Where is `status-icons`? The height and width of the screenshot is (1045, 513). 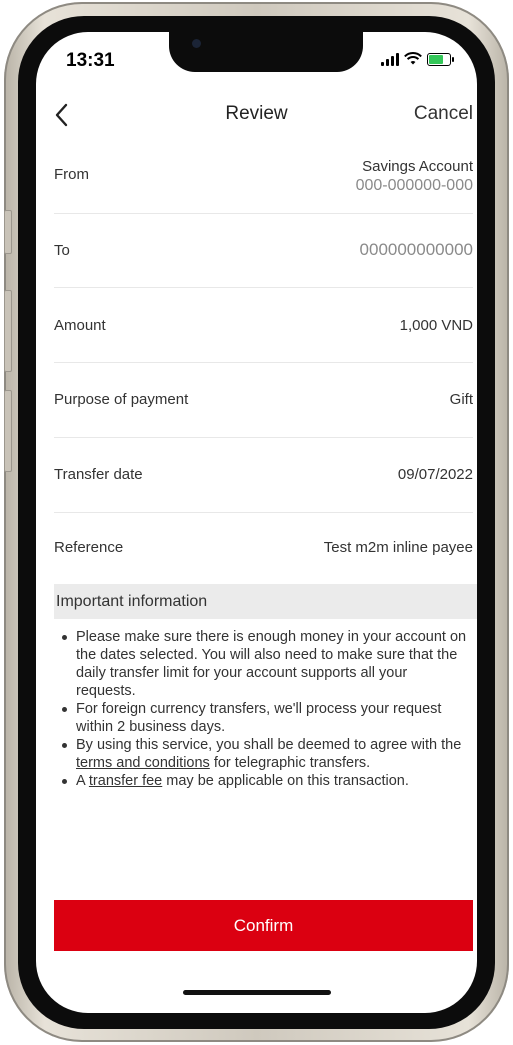
status-icons is located at coordinates (417, 59).